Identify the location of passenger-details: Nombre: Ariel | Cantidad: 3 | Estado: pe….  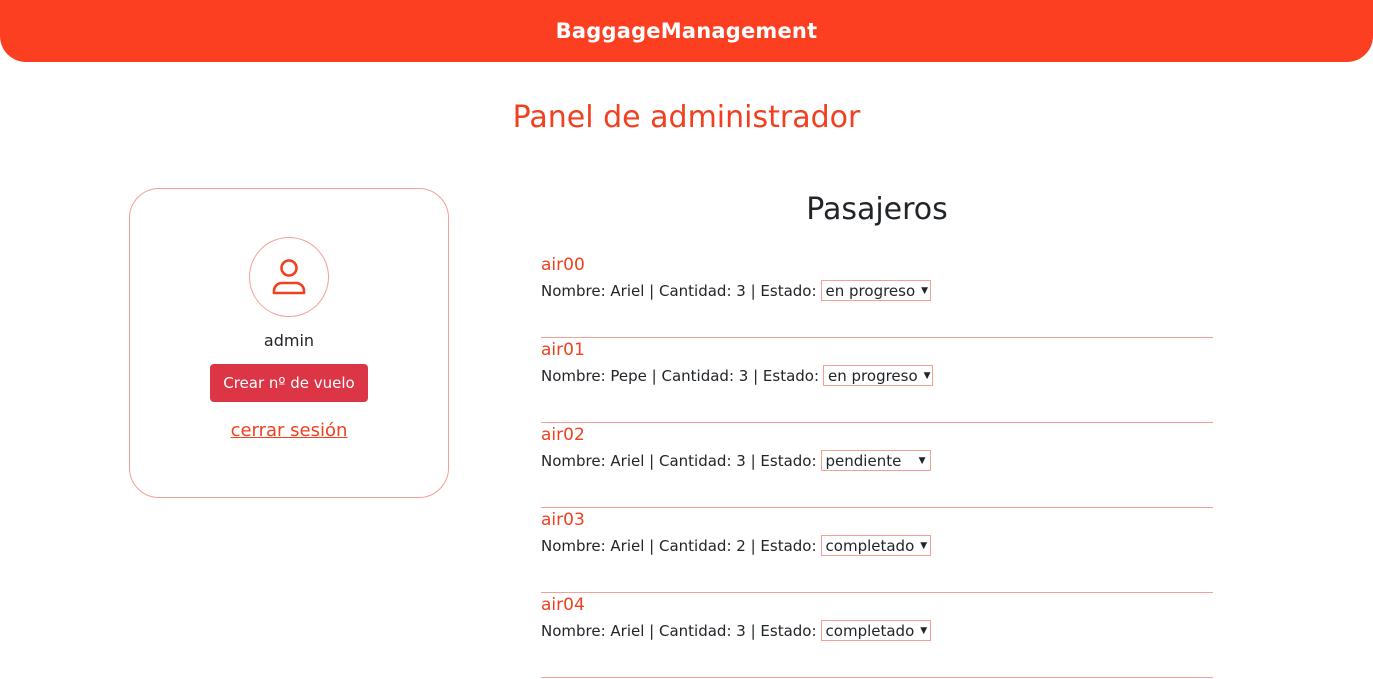
(736, 460).